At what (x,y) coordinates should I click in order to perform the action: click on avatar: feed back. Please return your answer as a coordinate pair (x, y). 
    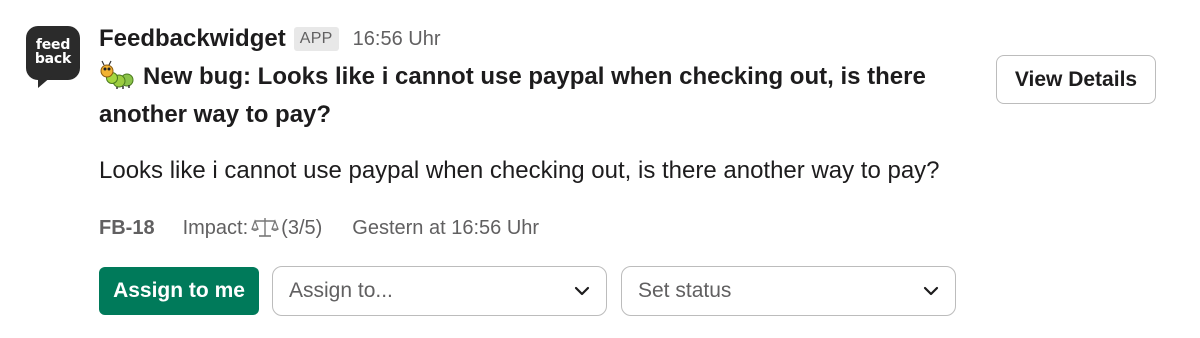
    Looking at the image, I should click on (53, 57).